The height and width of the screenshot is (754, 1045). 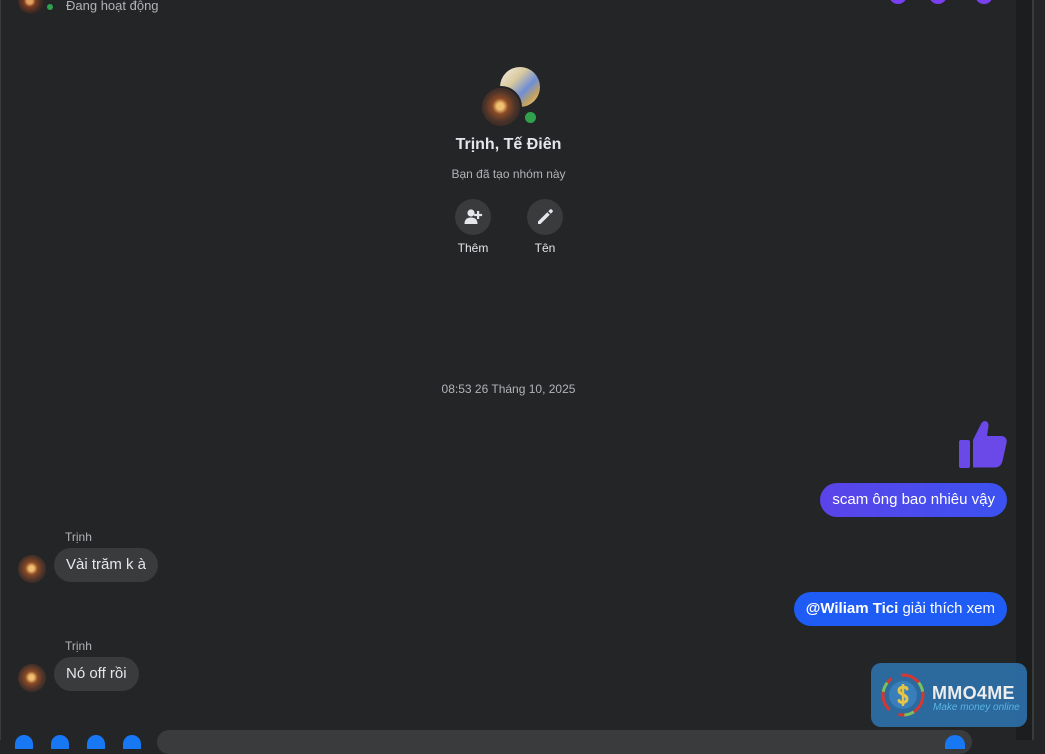 What do you see at coordinates (508, 174) in the screenshot?
I see `group-created-note: Bạn đã tạo nhóm này` at bounding box center [508, 174].